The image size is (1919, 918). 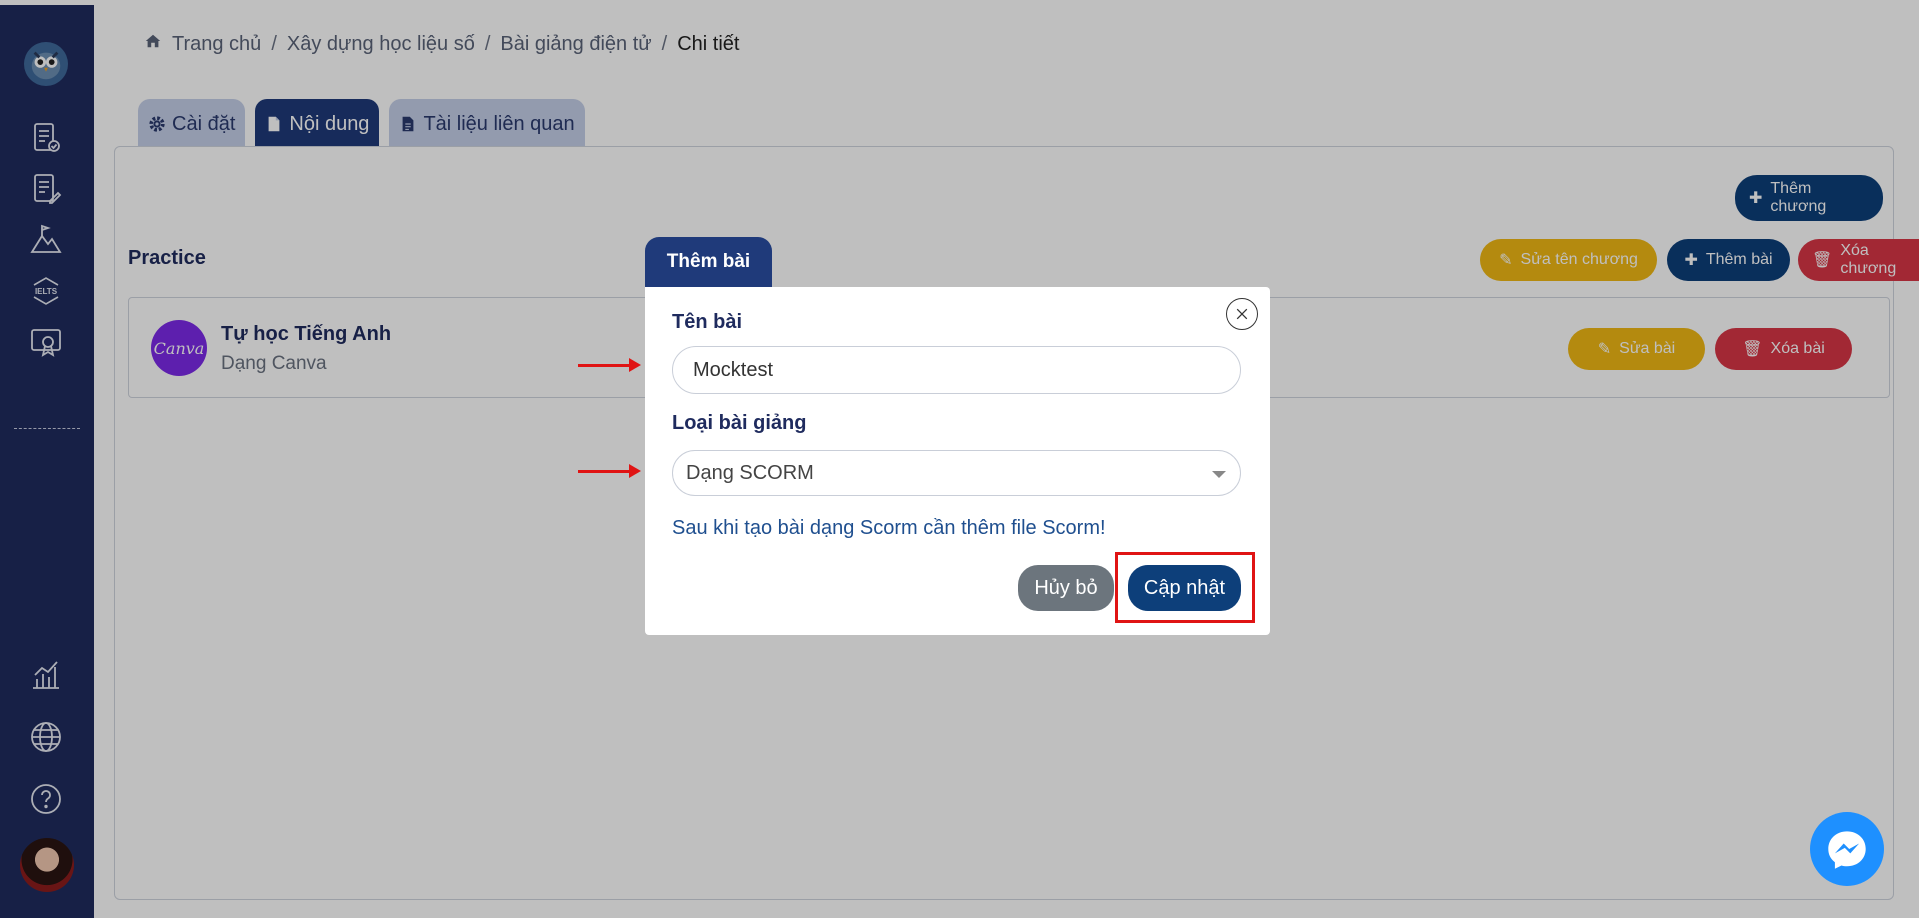 What do you see at coordinates (750, 472) in the screenshot?
I see `select-value: Dạng SCORM` at bounding box center [750, 472].